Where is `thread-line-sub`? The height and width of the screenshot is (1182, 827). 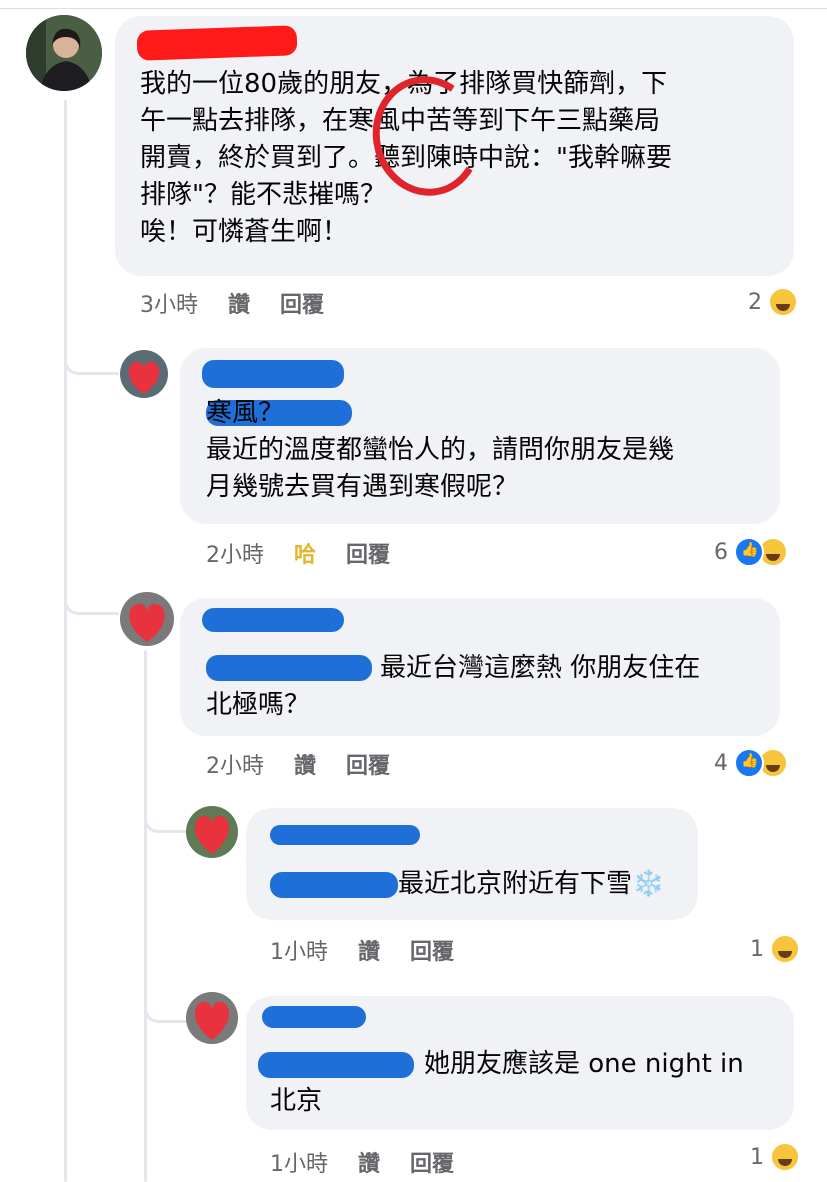 thread-line-sub is located at coordinates (145, 916).